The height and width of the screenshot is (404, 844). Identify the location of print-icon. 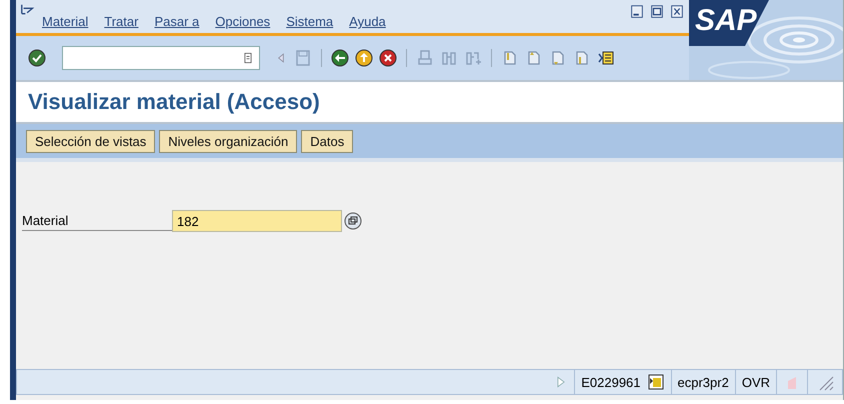
(425, 58).